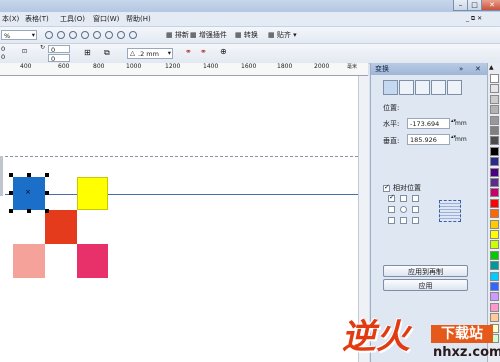  What do you see at coordinates (92, 261) in the screenshot?
I see `magenta-square` at bounding box center [92, 261].